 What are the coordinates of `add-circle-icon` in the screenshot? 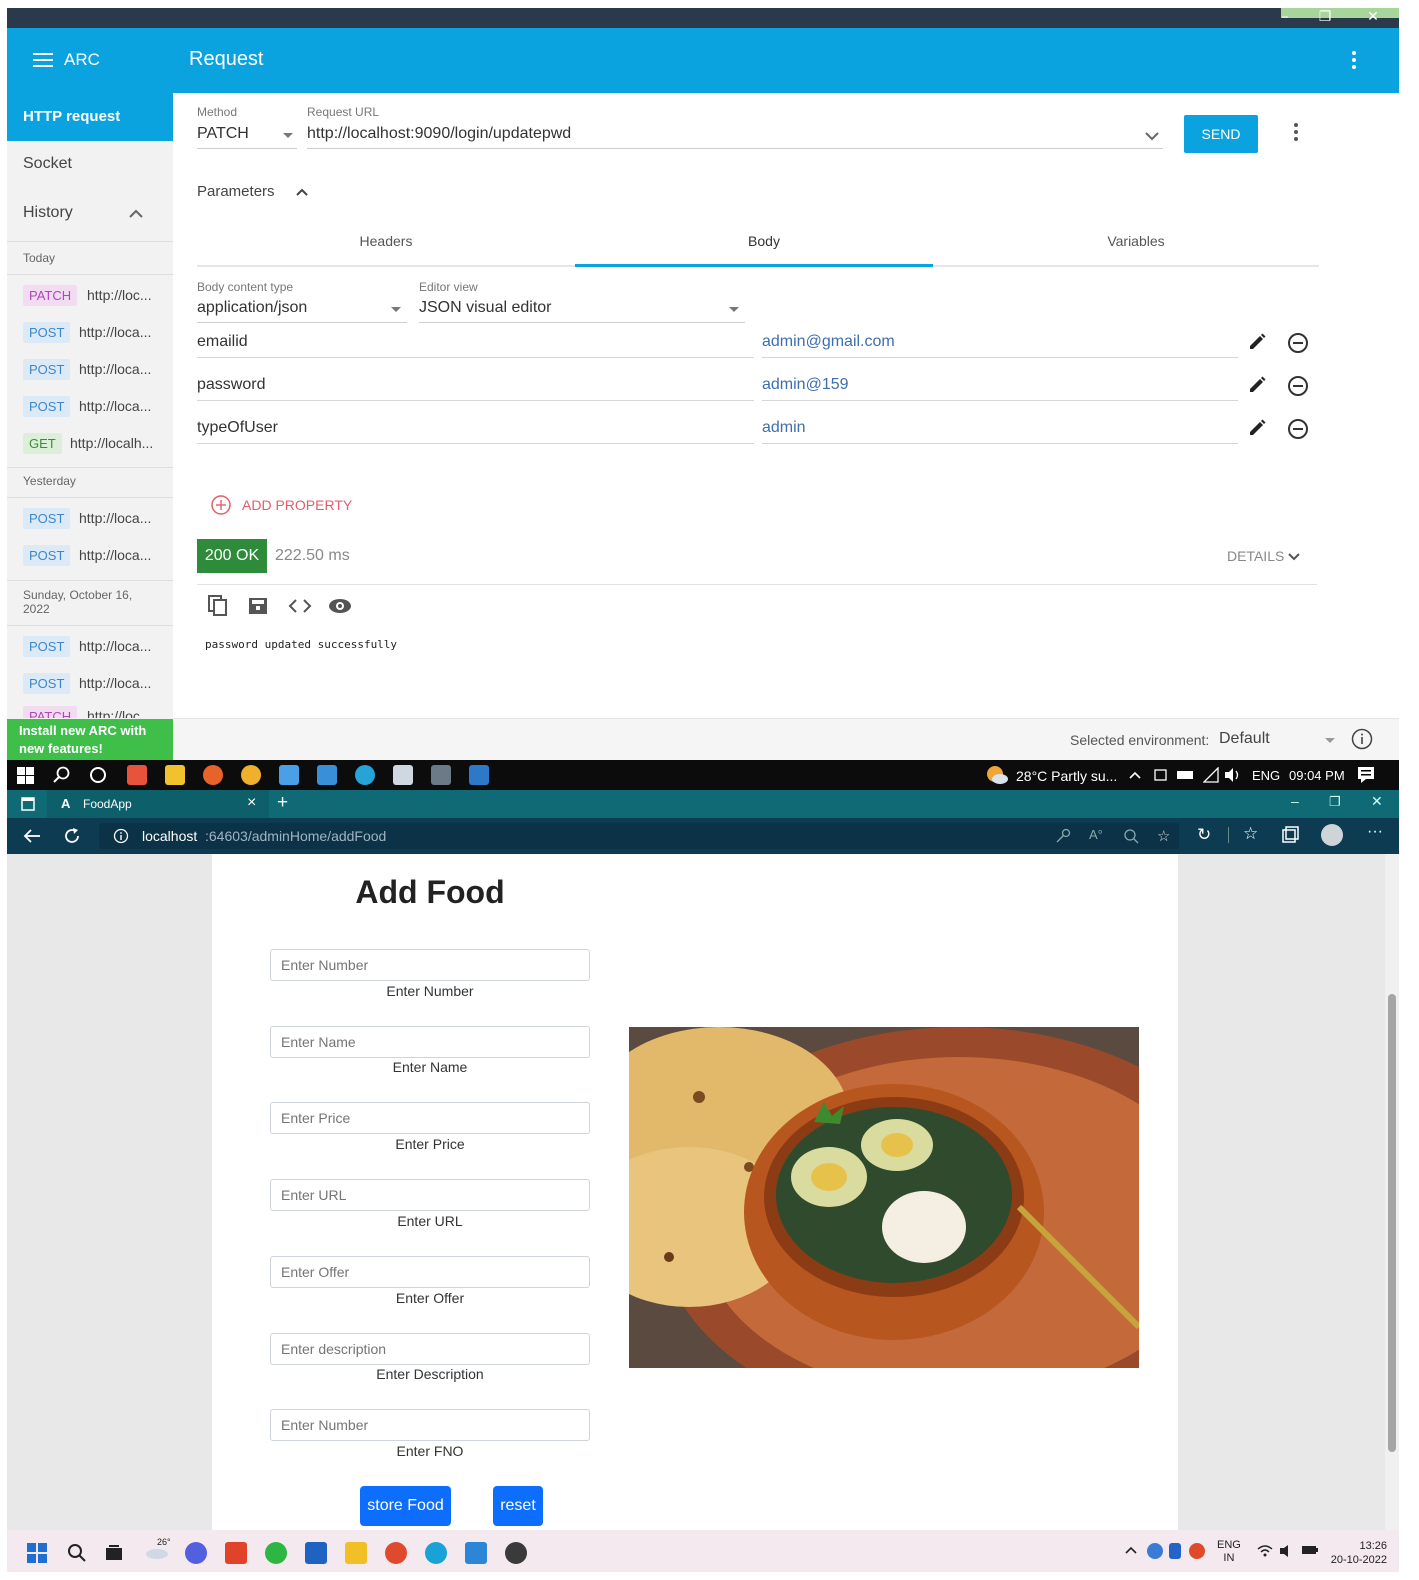 It's located at (221, 505).